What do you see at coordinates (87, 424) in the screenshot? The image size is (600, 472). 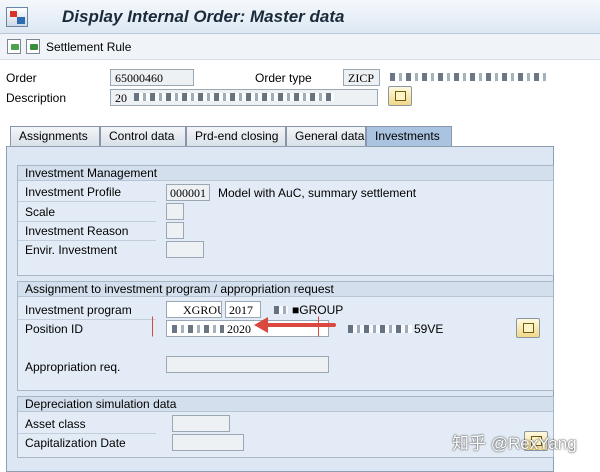 I see `asset-class-label: Asset class` at bounding box center [87, 424].